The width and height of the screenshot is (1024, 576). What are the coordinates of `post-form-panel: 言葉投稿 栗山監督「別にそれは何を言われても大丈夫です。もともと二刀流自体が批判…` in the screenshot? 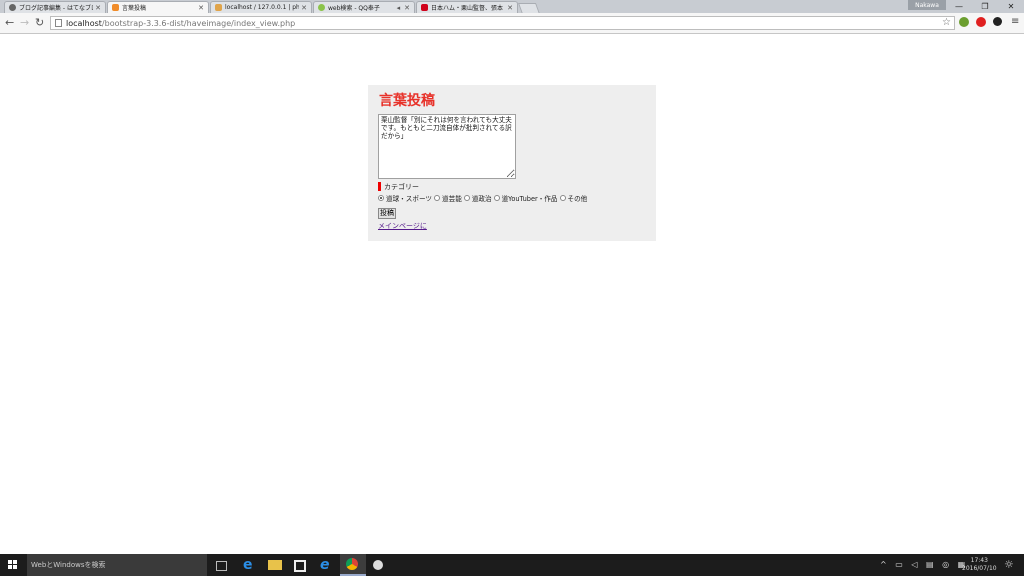 It's located at (512, 163).